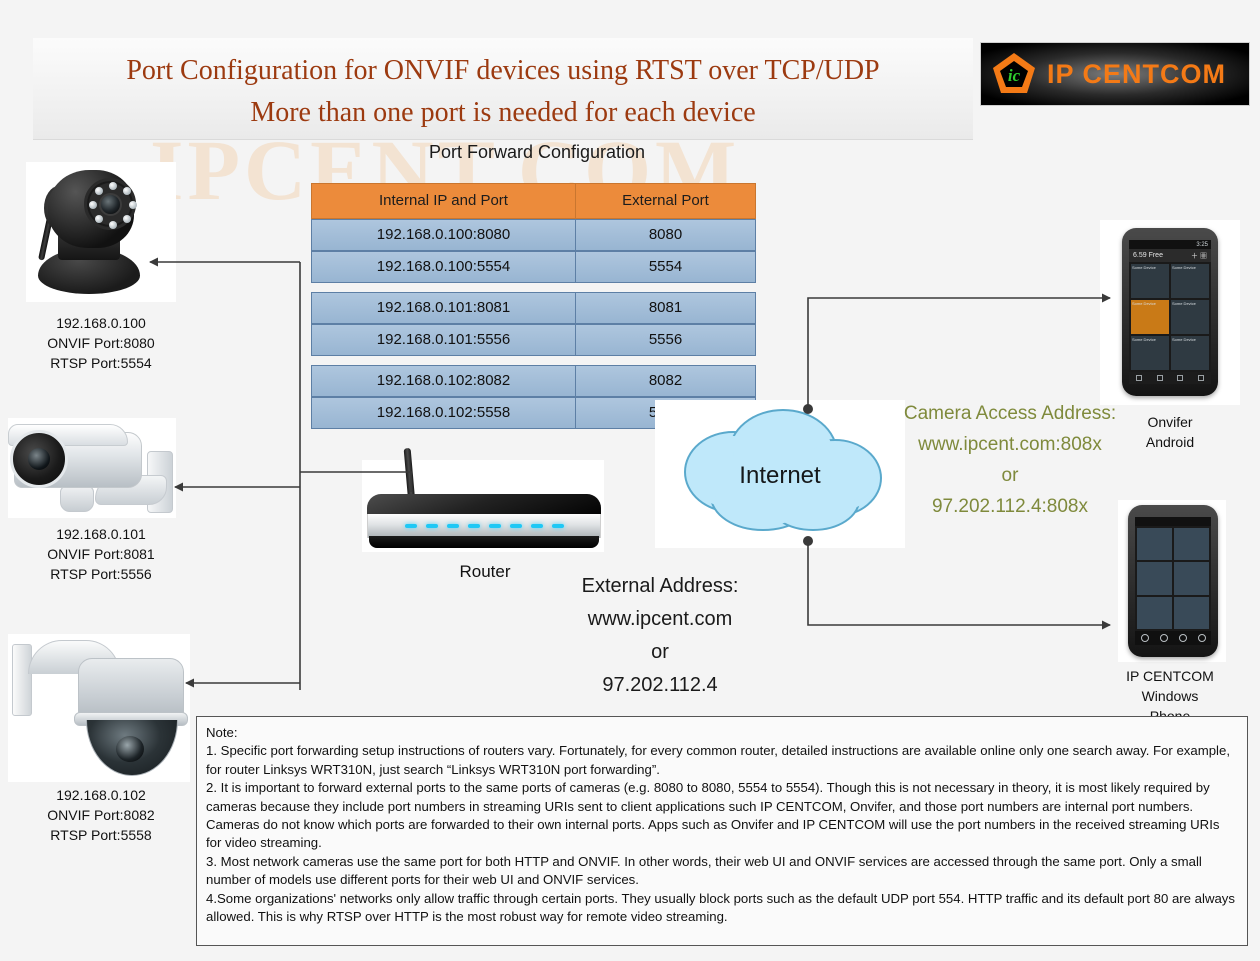 The width and height of the screenshot is (1260, 961). Describe the element at coordinates (1170, 378) in the screenshot. I see `android-nav-bar` at that location.